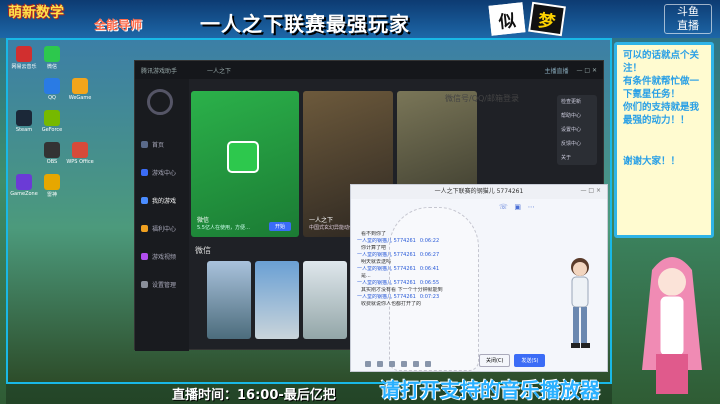 This screenshot has width=720, height=404. I want to click on emoji-icon, so click(368, 364).